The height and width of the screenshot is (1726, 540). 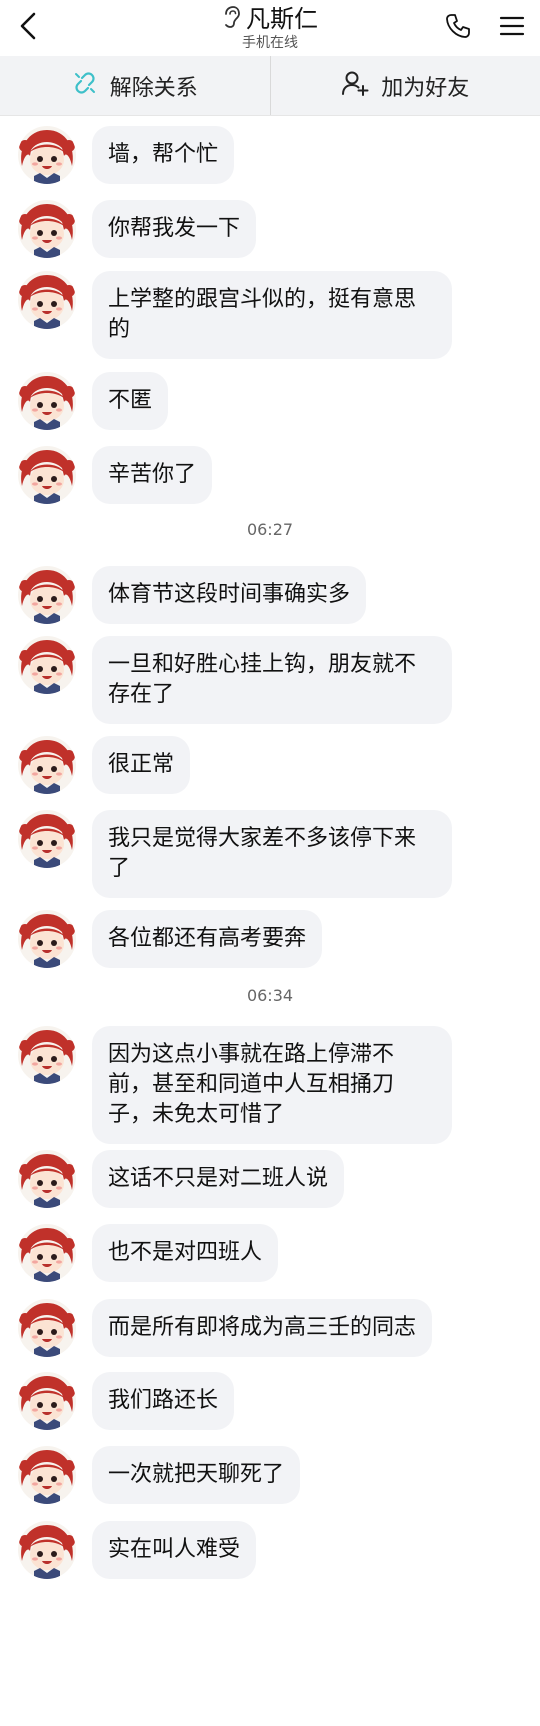 I want to click on call-button, so click(x=458, y=28).